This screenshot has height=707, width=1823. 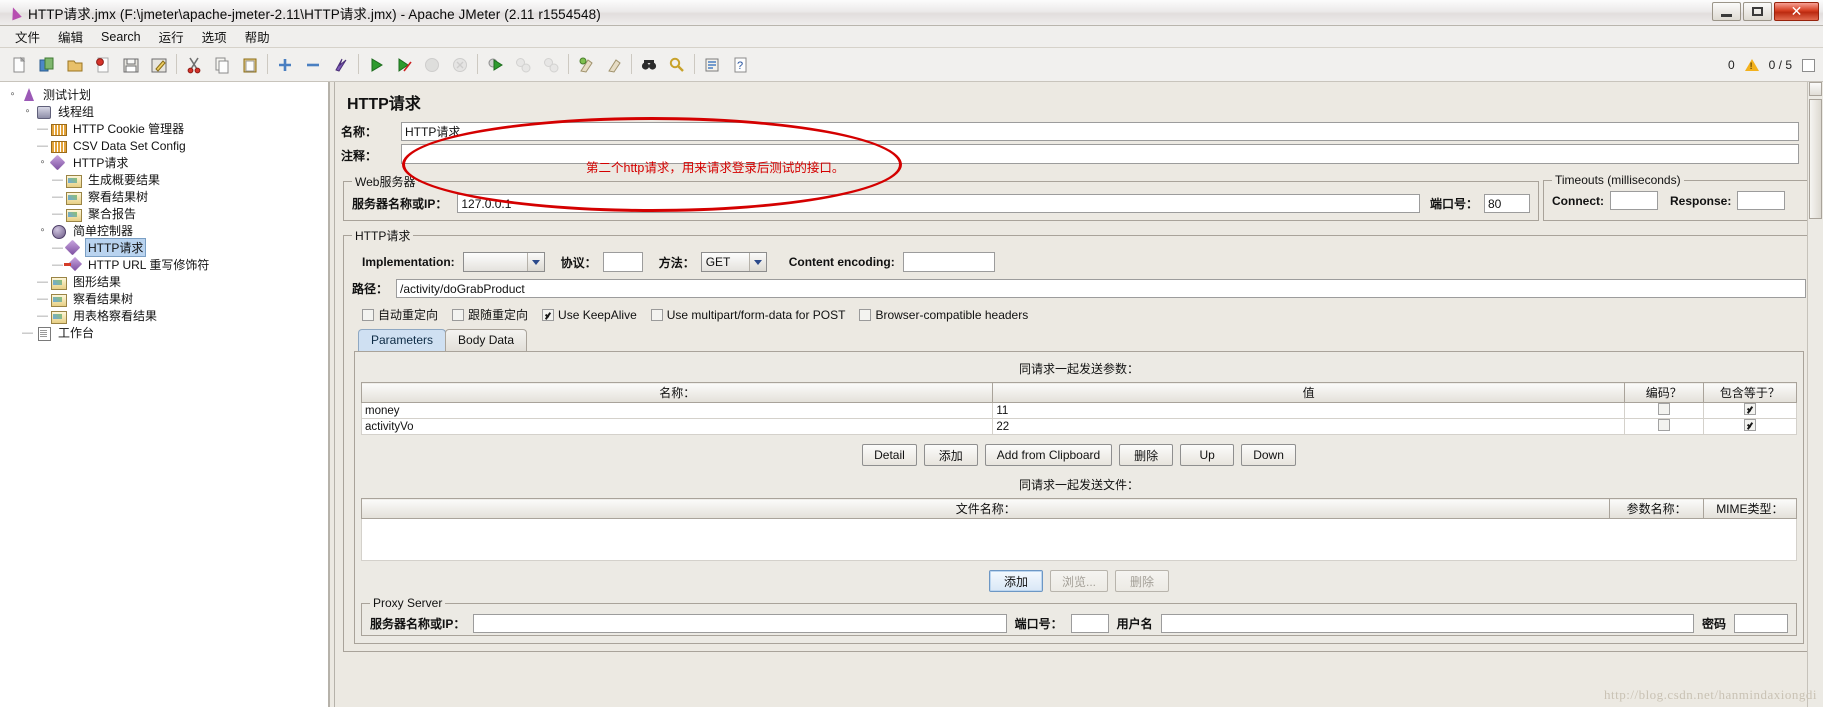 I want to click on tab-parameters: Parameters, so click(x=402, y=340).